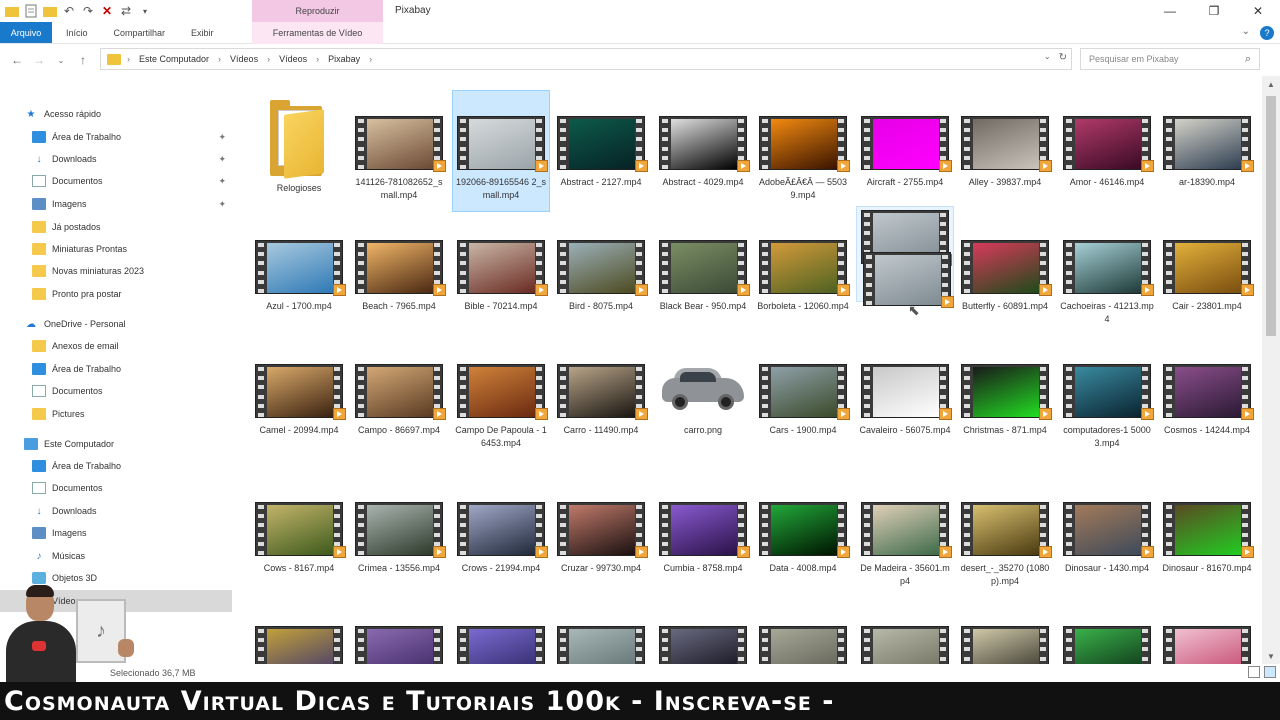  I want to click on file-item: Carro - 11490.mp4, so click(601, 383).